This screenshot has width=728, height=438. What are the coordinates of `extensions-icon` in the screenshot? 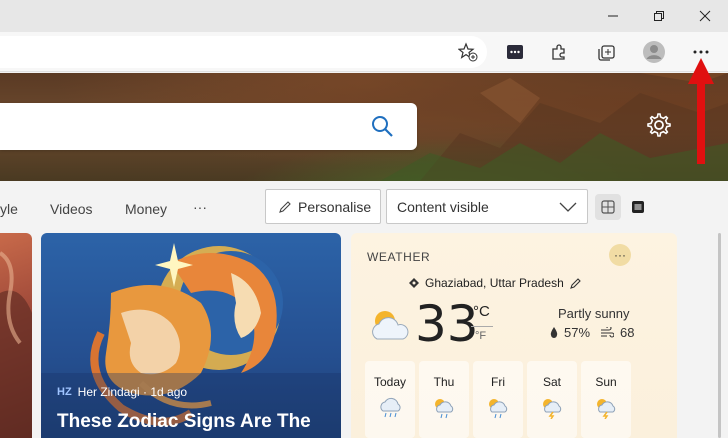 It's located at (558, 52).